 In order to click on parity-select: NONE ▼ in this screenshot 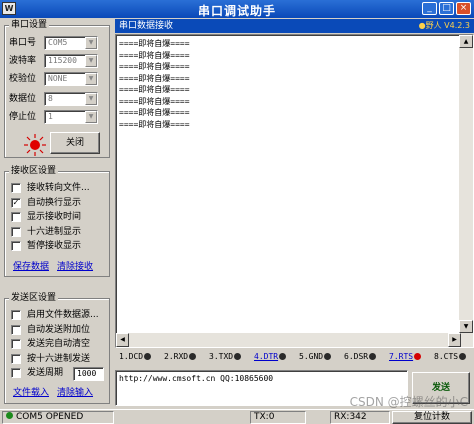, I will do `click(71, 79)`.